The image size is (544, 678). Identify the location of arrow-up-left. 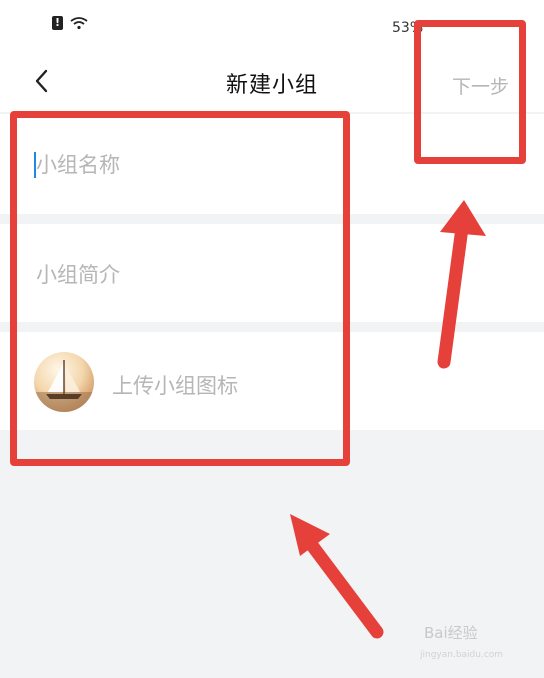
(337, 576).